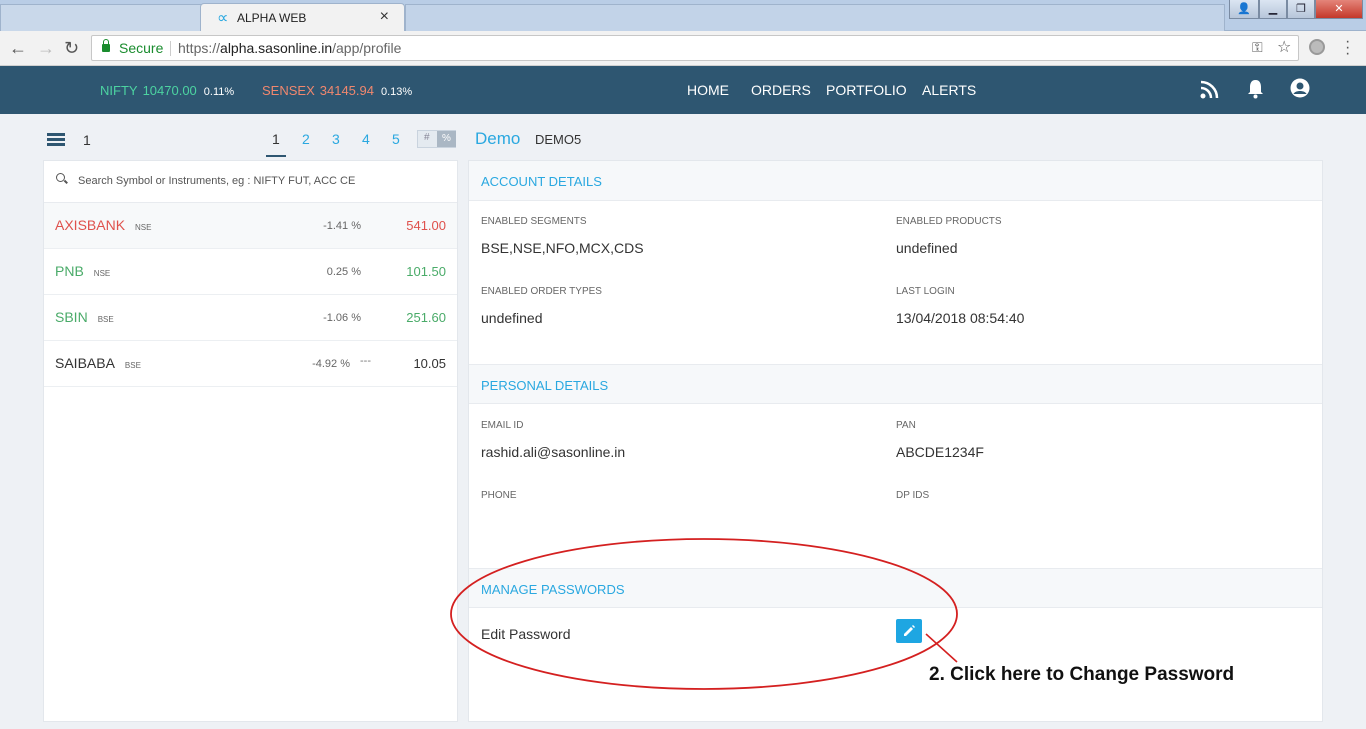 Image resolution: width=1366 pixels, height=729 pixels. I want to click on edit-password-button, so click(909, 631).